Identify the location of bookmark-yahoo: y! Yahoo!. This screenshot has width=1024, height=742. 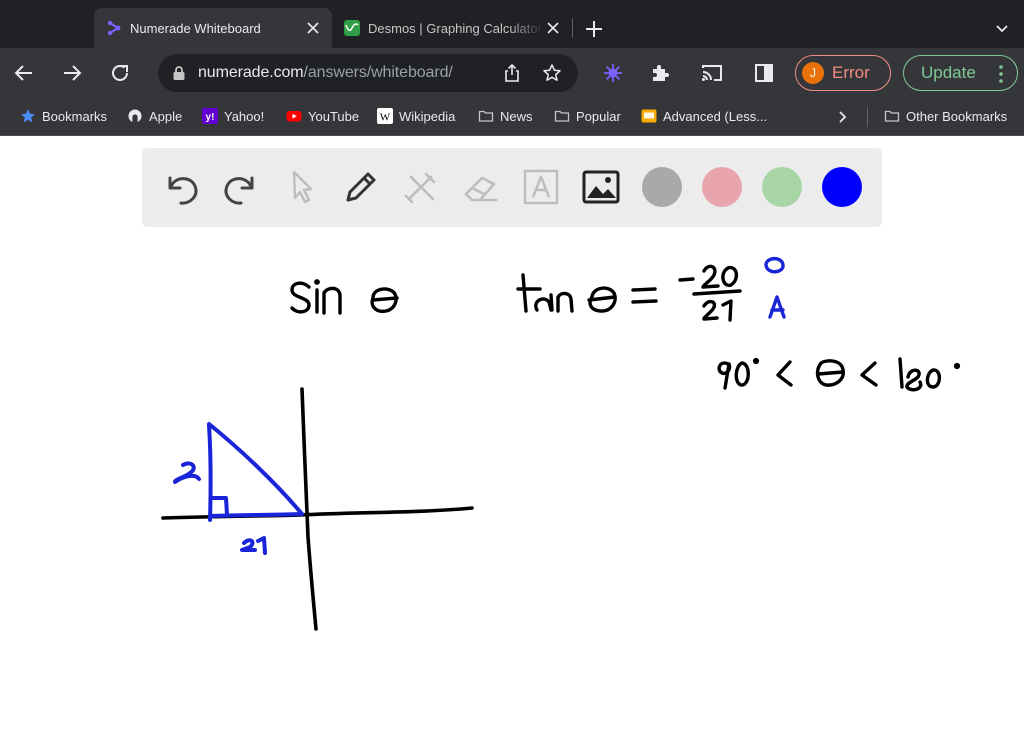
(233, 116).